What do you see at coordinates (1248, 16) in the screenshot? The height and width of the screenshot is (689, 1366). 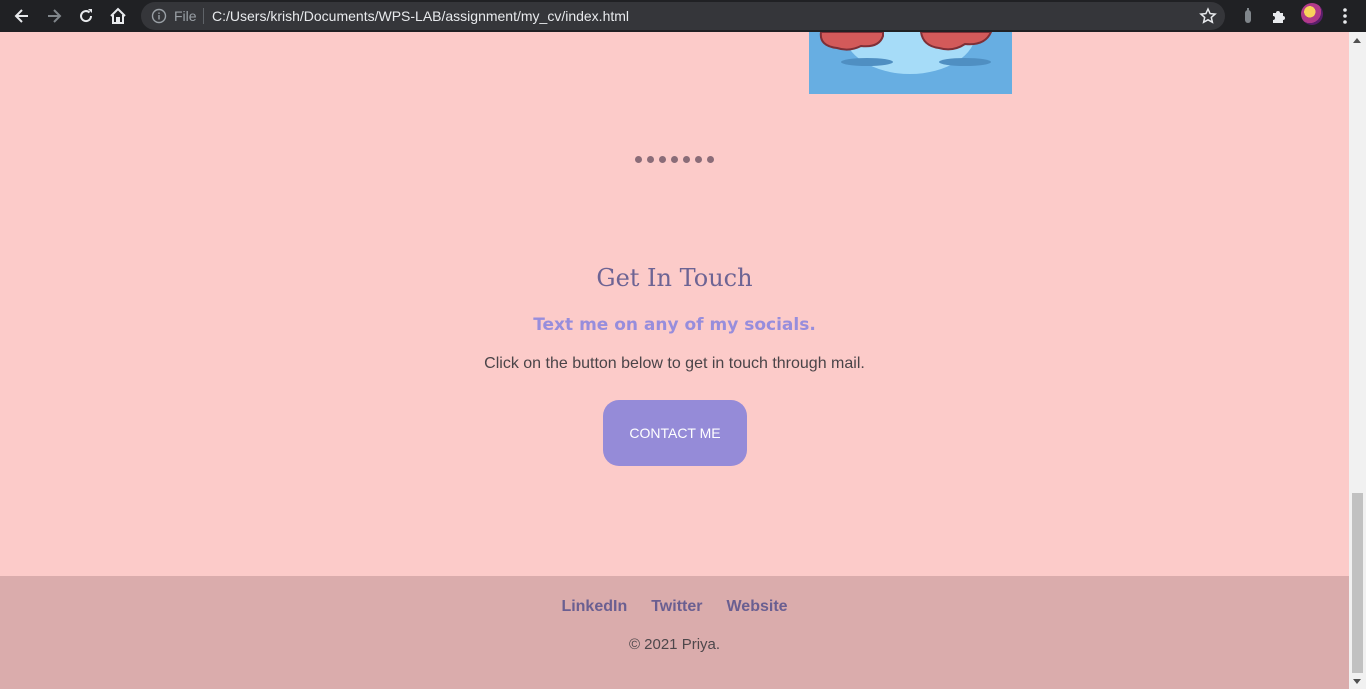 I see `extension-icon` at bounding box center [1248, 16].